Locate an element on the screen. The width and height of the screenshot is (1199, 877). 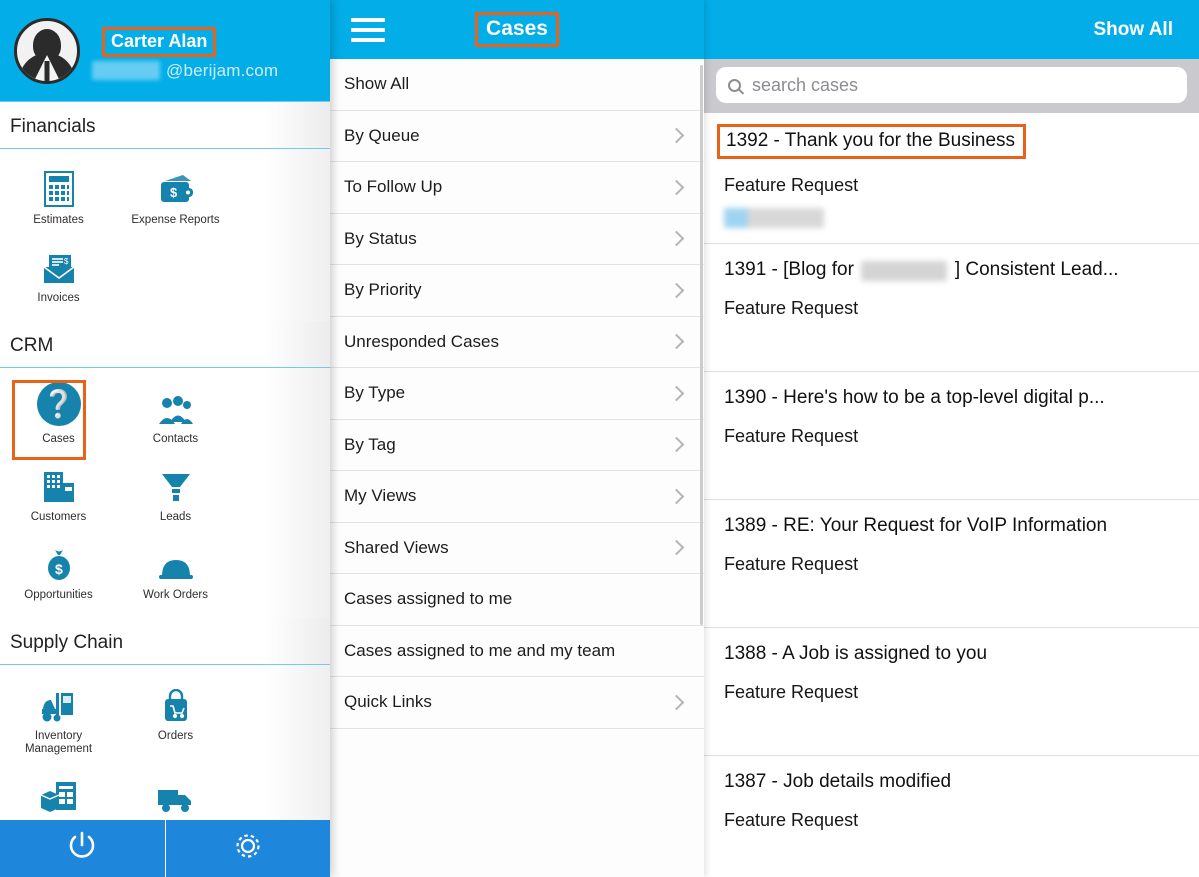
menu-item-label: Show All is located at coordinates (377, 84).